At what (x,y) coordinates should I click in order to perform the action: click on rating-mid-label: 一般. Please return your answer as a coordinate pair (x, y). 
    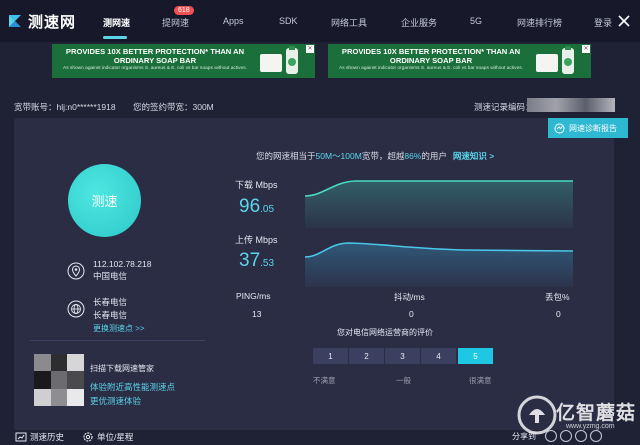
    Looking at the image, I should click on (403, 380).